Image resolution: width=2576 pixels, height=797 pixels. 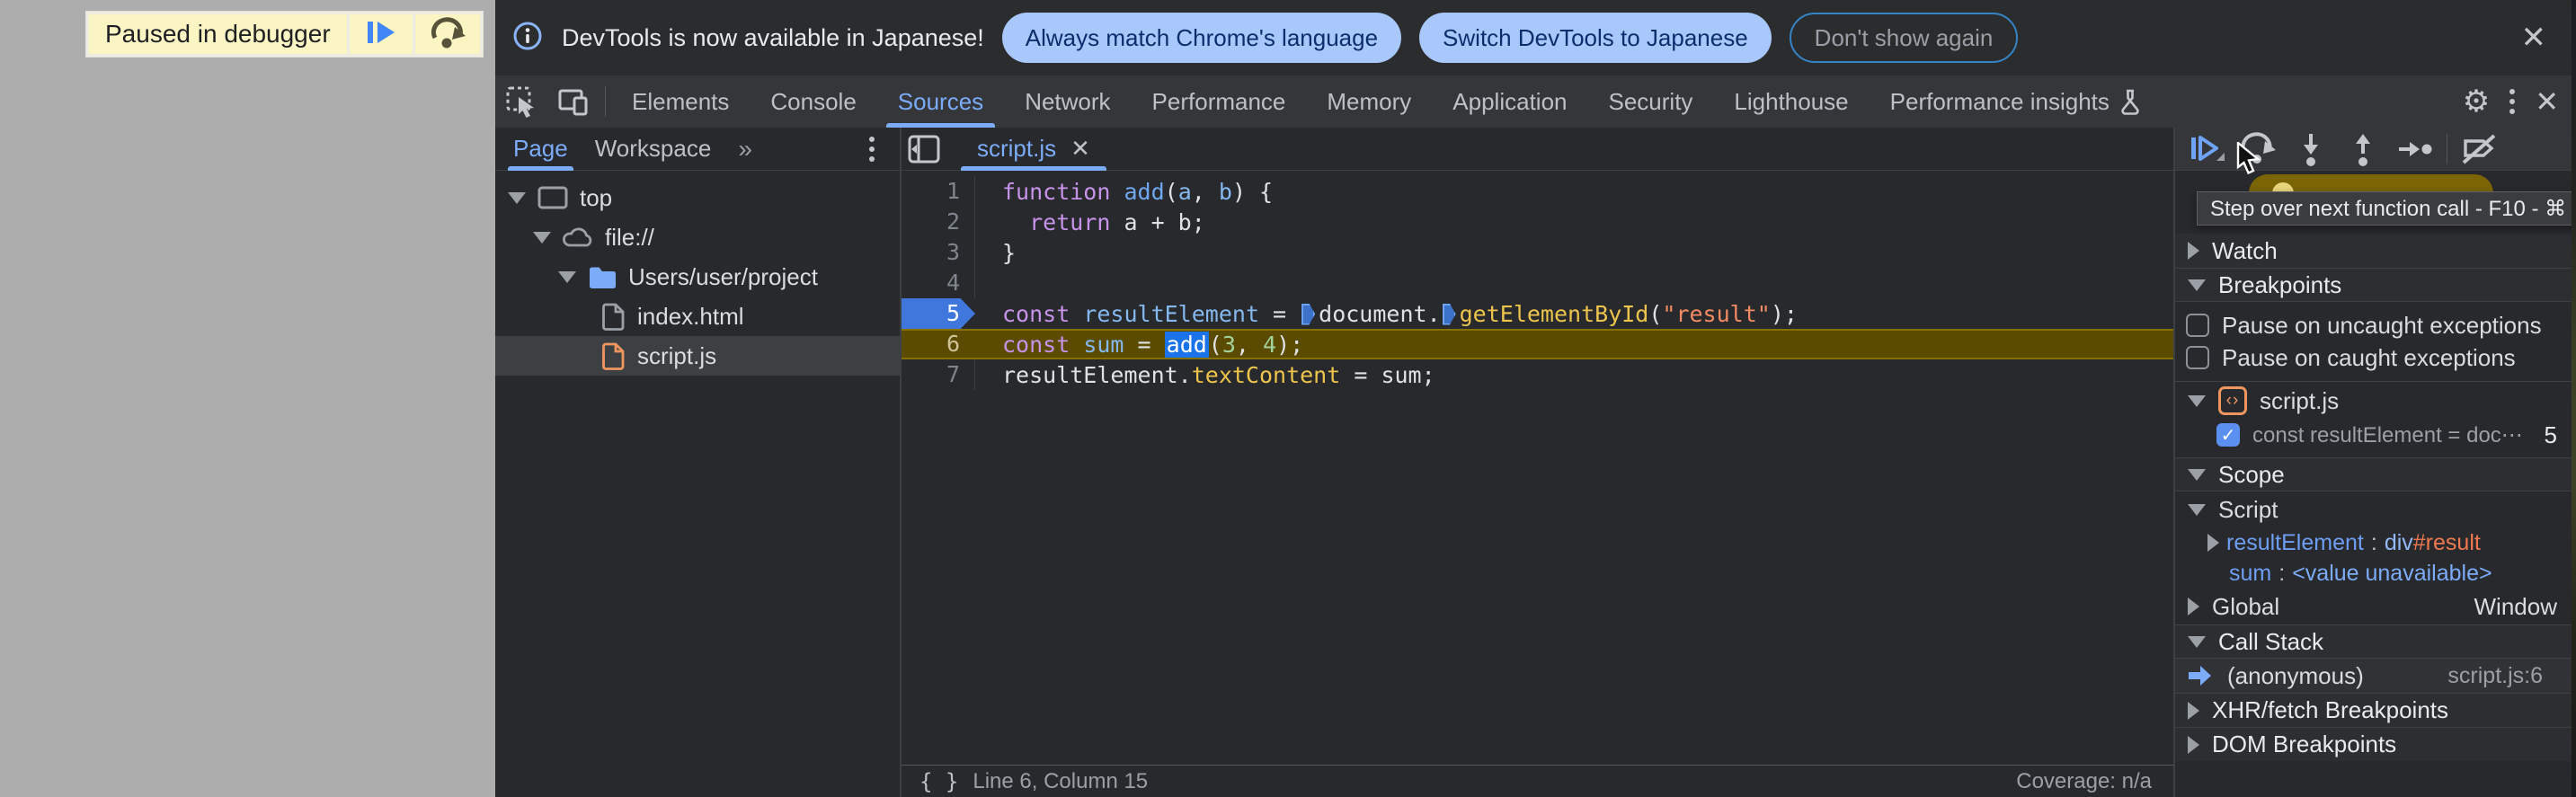 What do you see at coordinates (2311, 149) in the screenshot?
I see `step-into-button` at bounding box center [2311, 149].